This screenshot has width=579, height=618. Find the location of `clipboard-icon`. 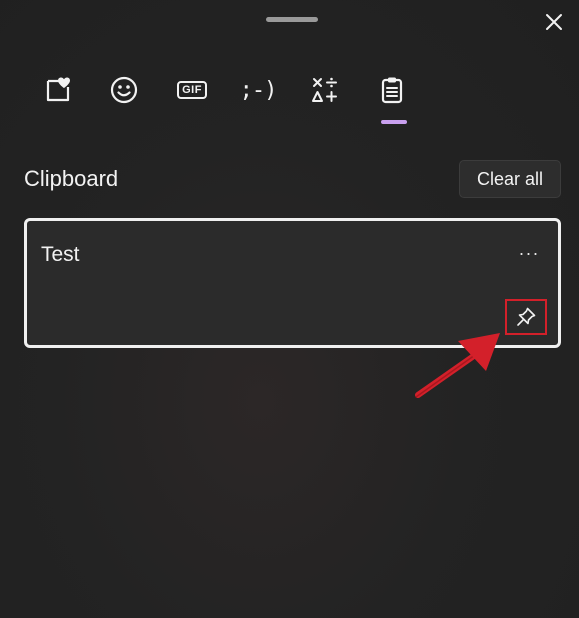

clipboard-icon is located at coordinates (392, 90).